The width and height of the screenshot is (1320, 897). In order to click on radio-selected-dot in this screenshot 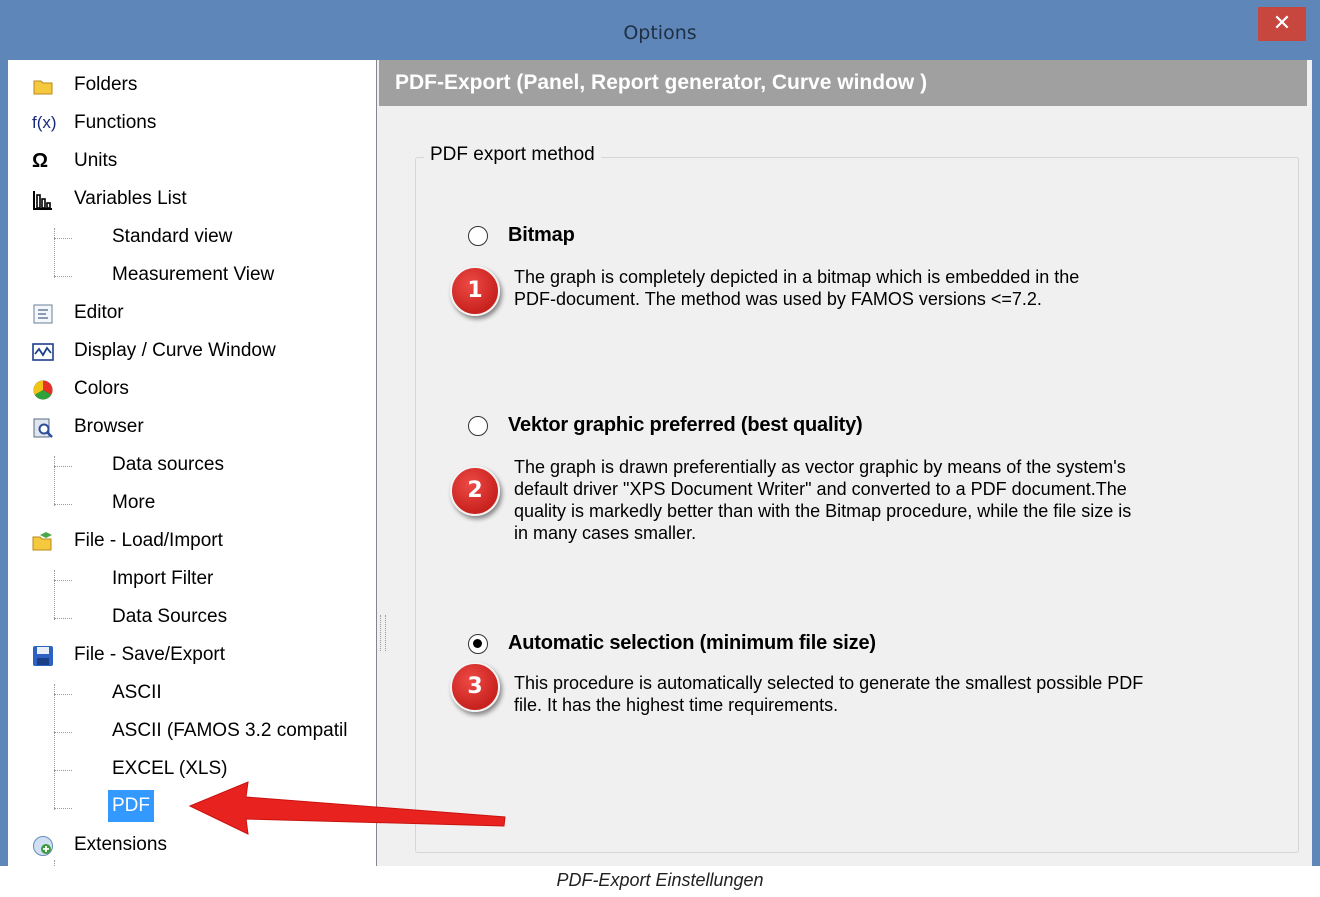, I will do `click(477, 643)`.